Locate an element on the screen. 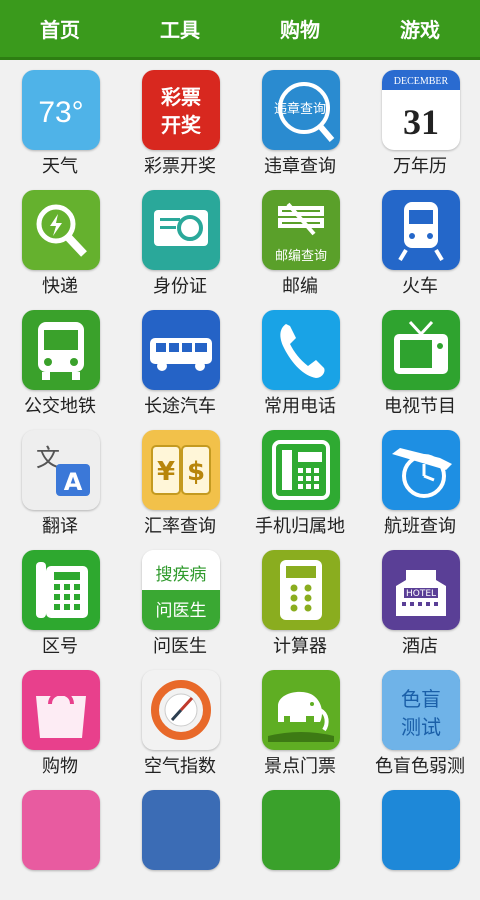 This screenshot has height=900, width=480. app-label: 计算器 is located at coordinates (300, 646).